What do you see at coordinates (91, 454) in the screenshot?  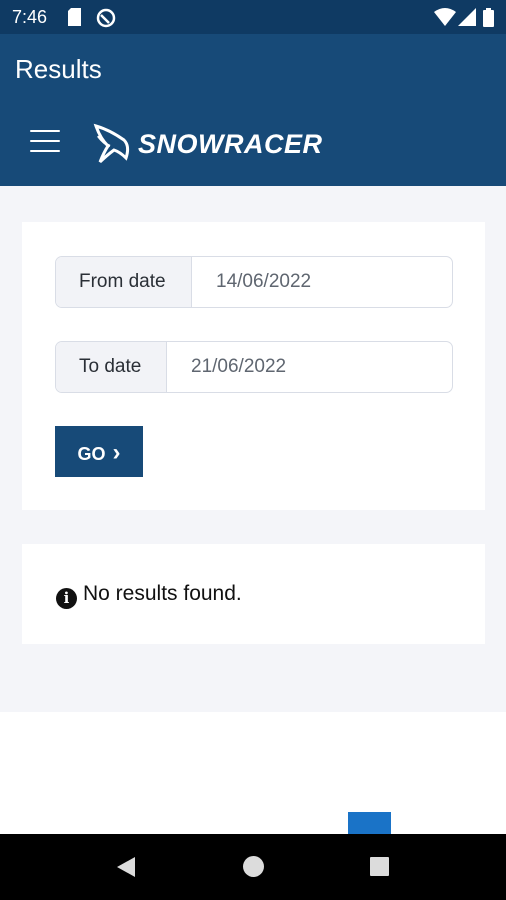 I see `go-label: GO` at bounding box center [91, 454].